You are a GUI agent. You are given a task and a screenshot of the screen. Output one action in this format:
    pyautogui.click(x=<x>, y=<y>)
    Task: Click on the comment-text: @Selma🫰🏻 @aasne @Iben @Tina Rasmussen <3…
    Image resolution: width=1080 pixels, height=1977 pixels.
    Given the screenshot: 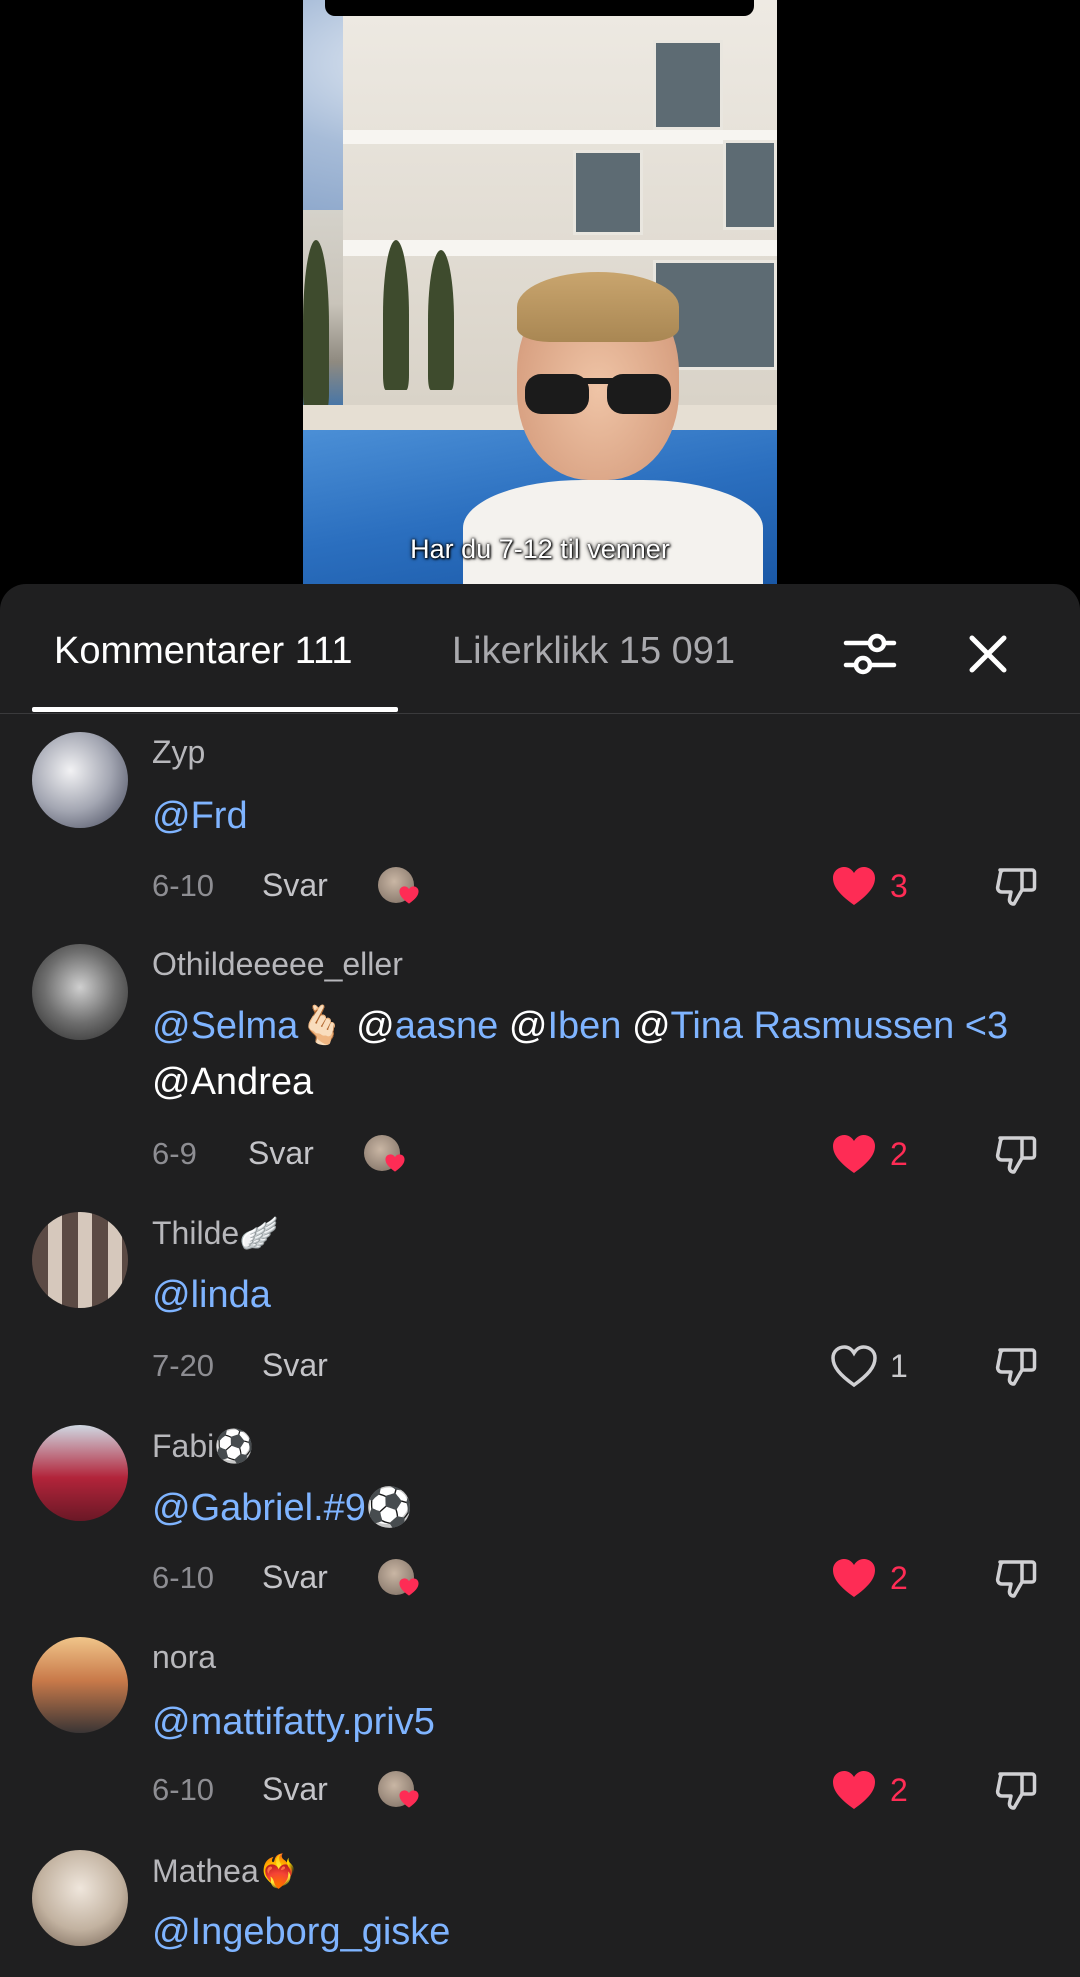 What is the action you would take?
    pyautogui.click(x=592, y=1054)
    